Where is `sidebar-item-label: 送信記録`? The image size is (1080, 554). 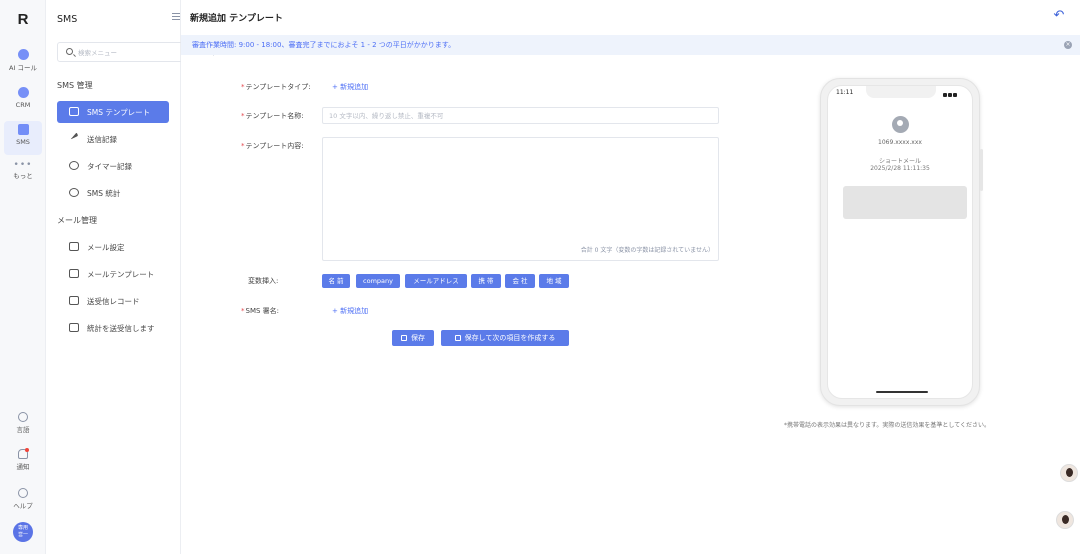 sidebar-item-label: 送信記録 is located at coordinates (102, 139).